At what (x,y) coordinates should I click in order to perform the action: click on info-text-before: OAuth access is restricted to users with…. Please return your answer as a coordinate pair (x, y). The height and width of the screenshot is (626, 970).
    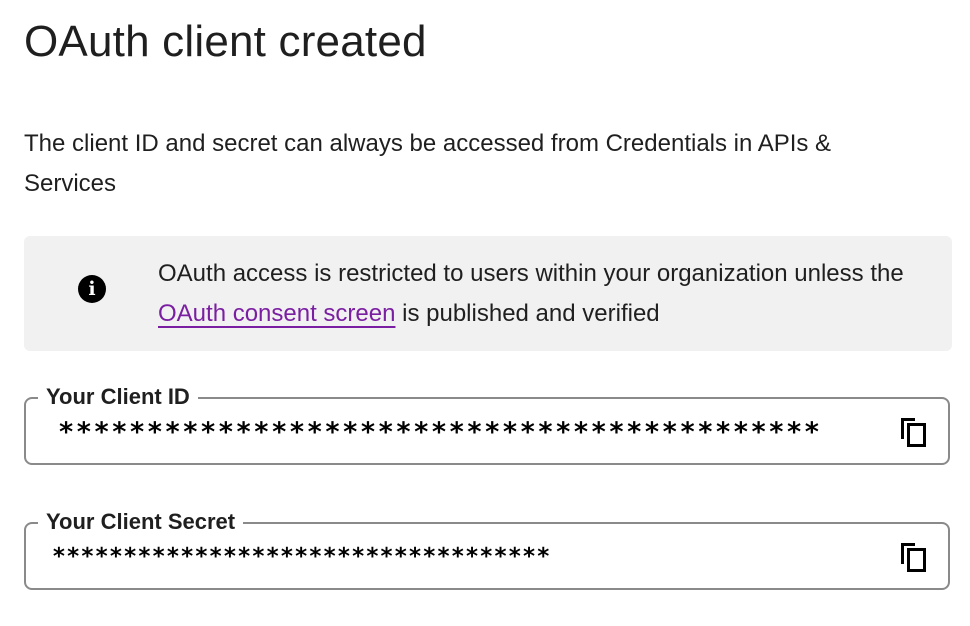
    Looking at the image, I should click on (531, 273).